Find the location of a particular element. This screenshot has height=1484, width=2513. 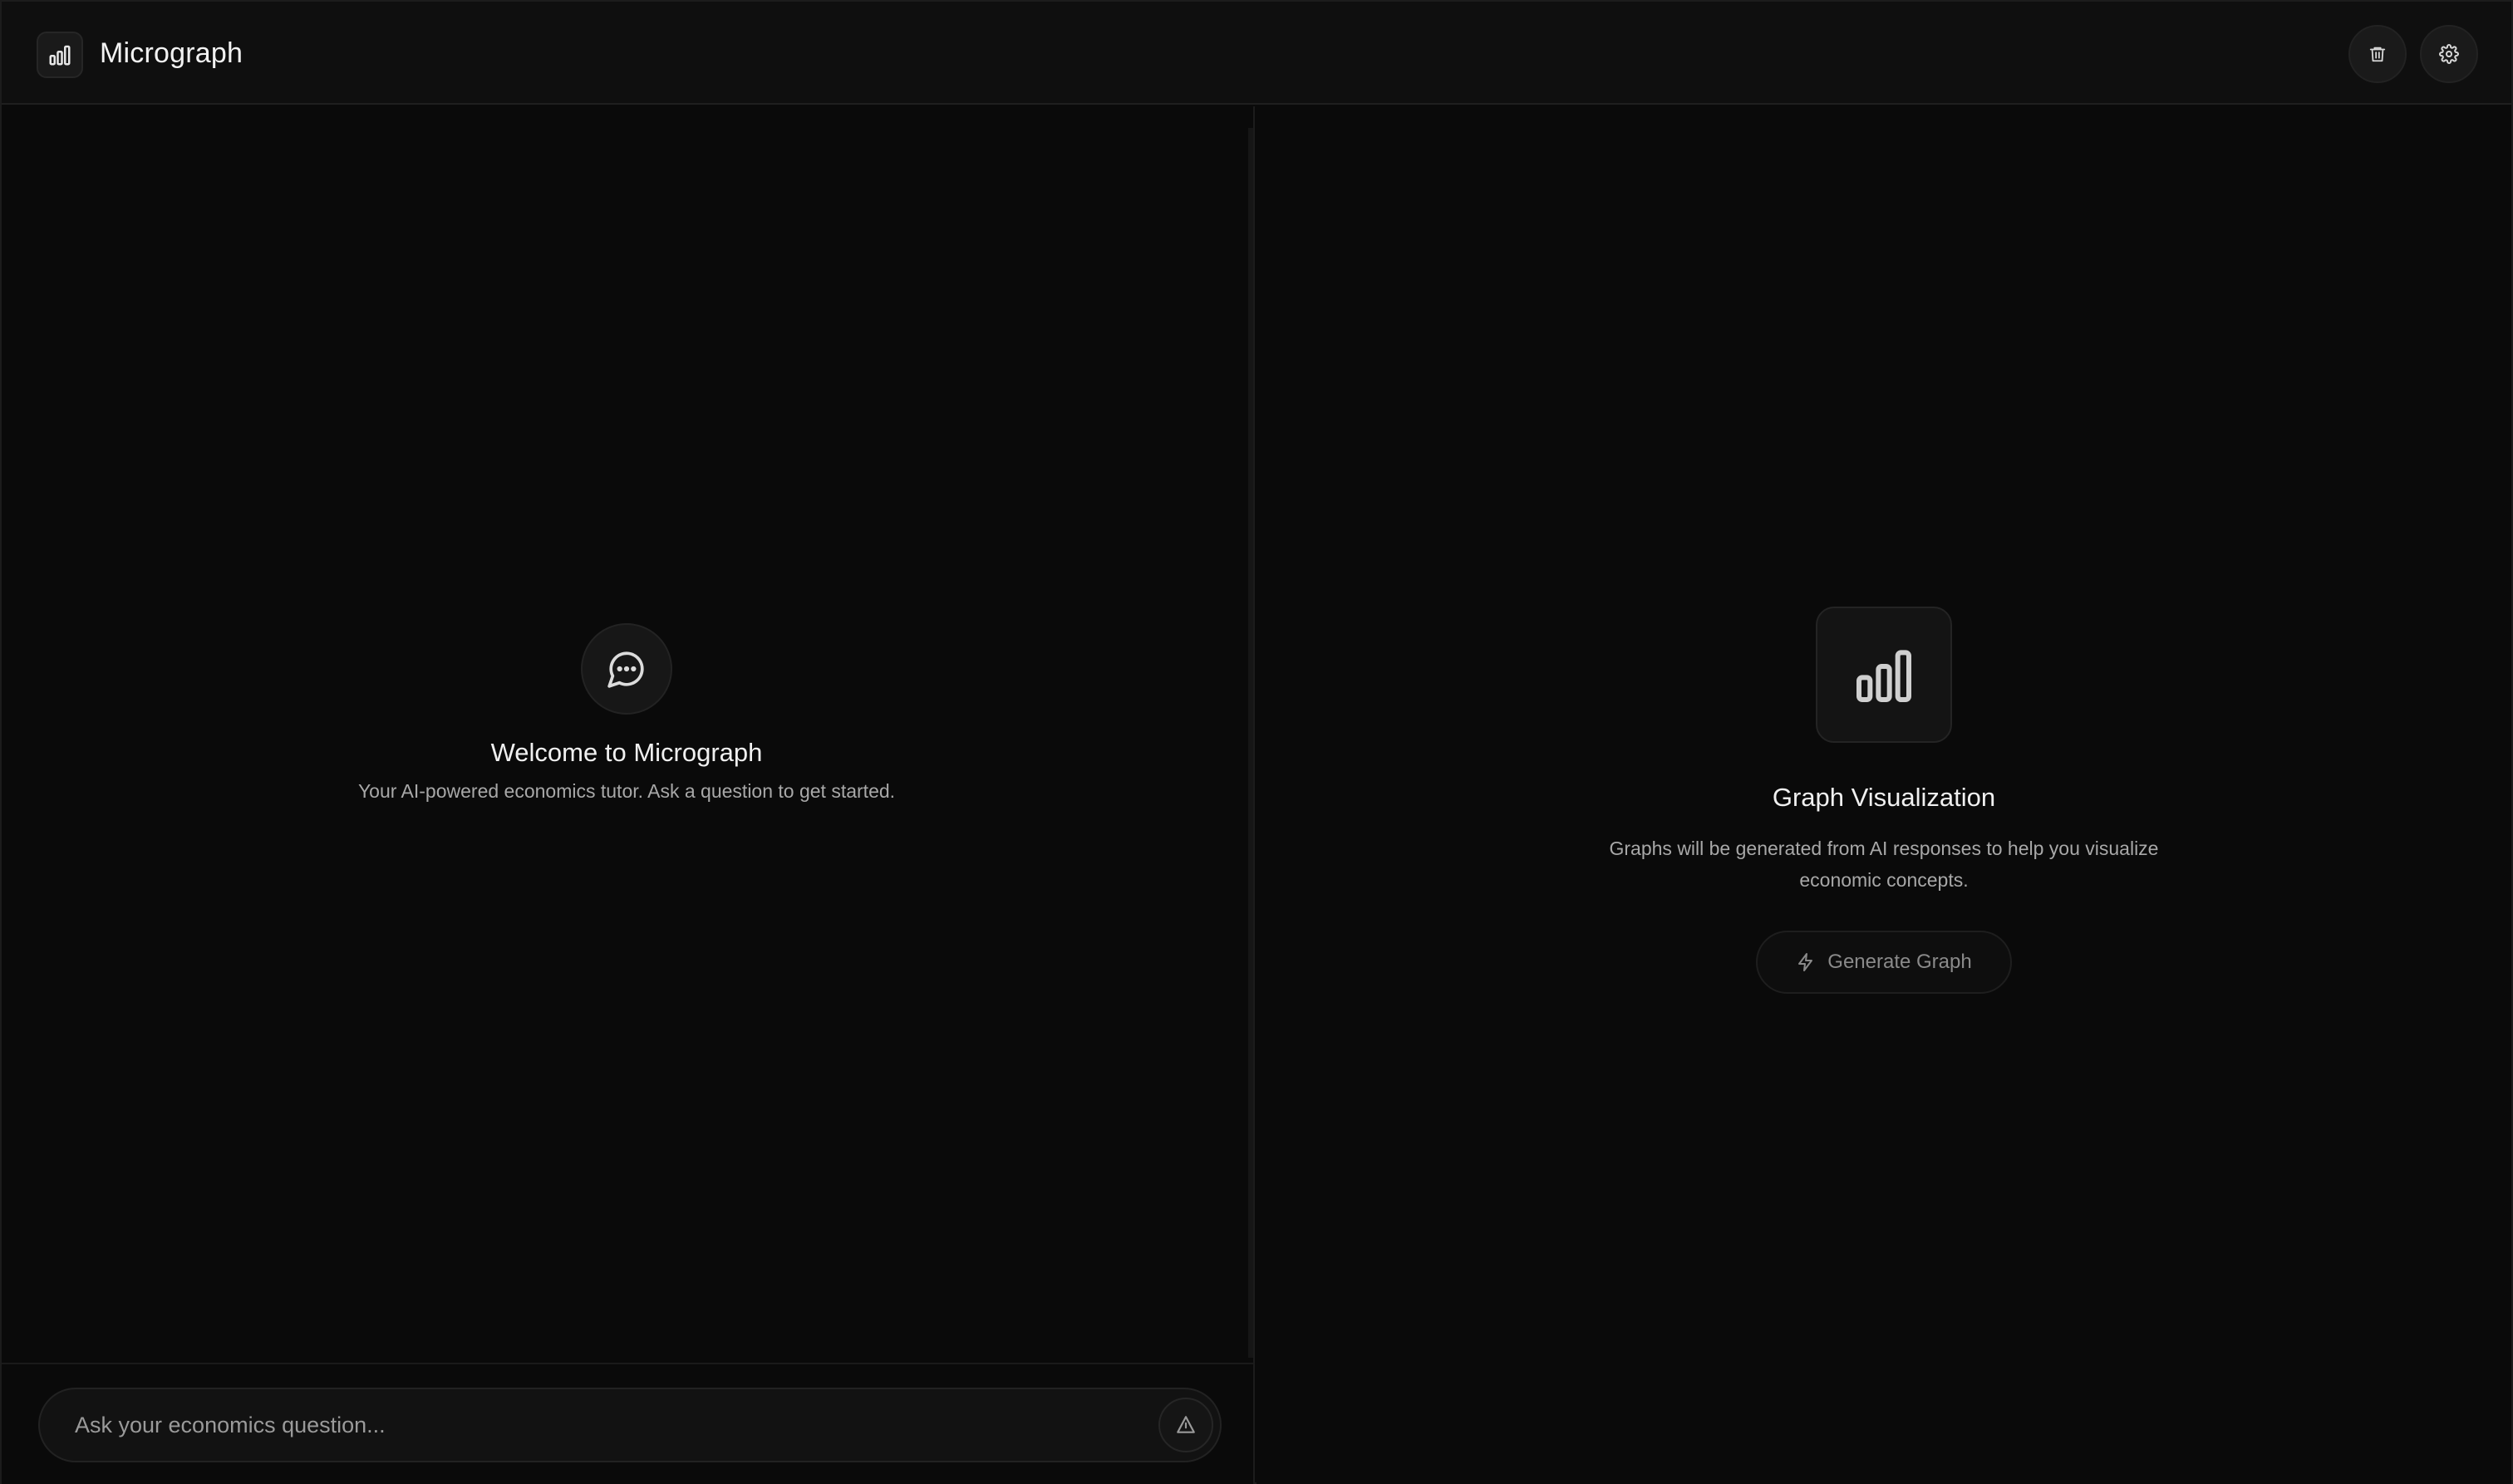

send-button is located at coordinates (1185, 1425).